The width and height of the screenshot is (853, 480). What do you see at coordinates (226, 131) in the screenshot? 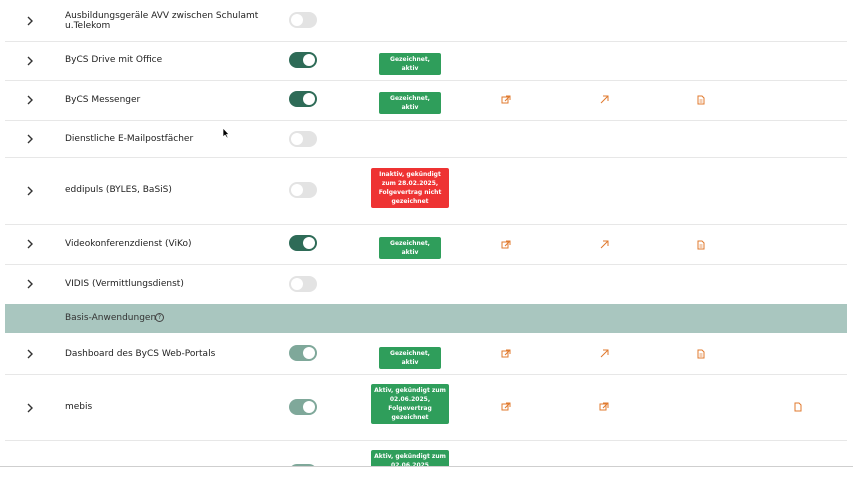
I see `mouse-pointer-icon` at bounding box center [226, 131].